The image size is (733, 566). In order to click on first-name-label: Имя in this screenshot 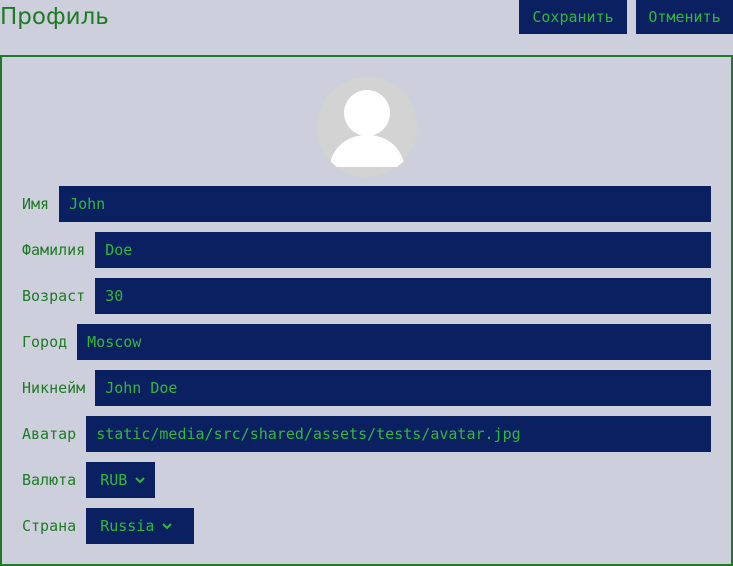, I will do `click(36, 204)`.